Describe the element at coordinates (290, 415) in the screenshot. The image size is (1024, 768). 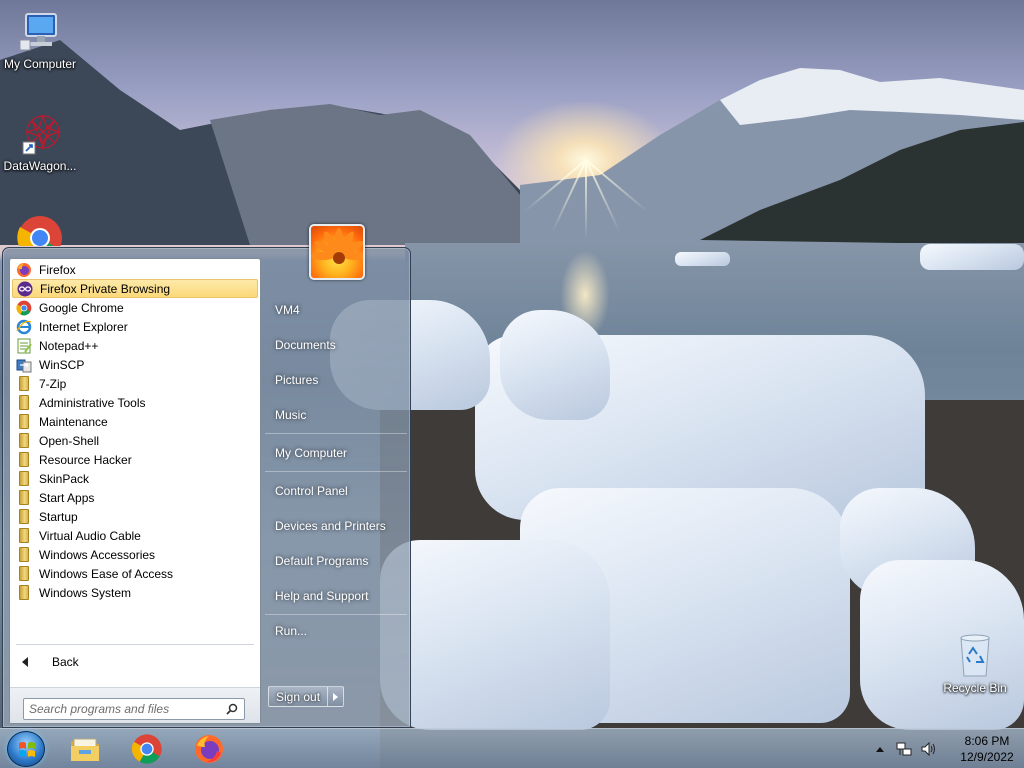
I see `right-item-music: Music` at that location.